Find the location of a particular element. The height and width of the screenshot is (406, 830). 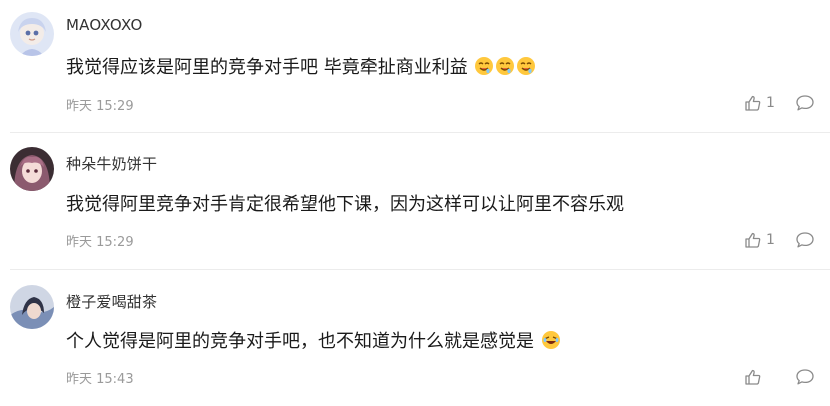

comment-text: 个人觉得是阿里的竞争对手吧，也不知道为什么就是感觉是 is located at coordinates (313, 340).